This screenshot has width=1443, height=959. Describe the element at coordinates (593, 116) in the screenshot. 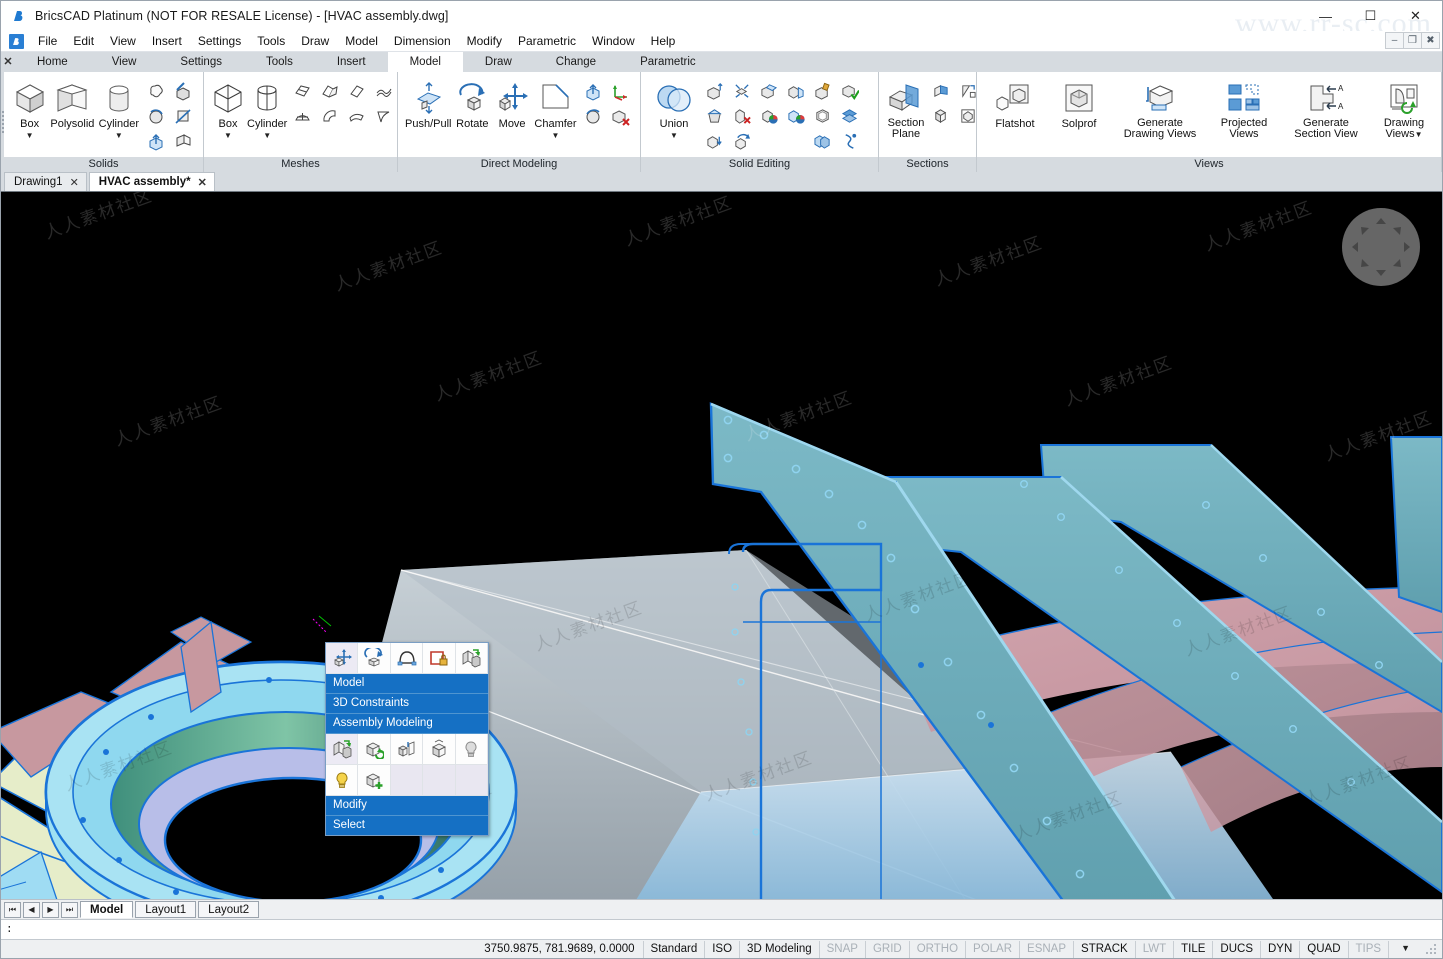

I see `dm-revolve-icon` at that location.